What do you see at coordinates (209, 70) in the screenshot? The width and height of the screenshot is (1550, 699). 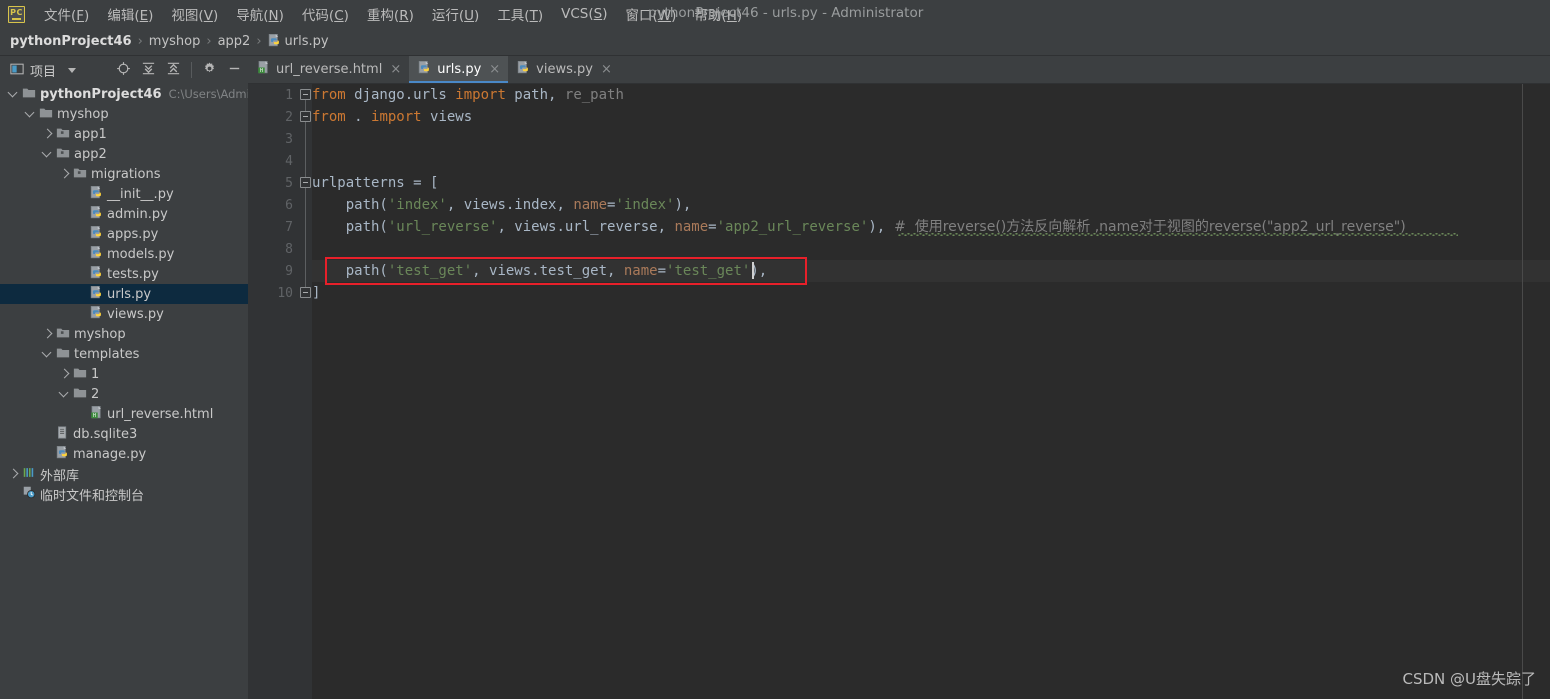 I see `settings-gear-icon` at bounding box center [209, 70].